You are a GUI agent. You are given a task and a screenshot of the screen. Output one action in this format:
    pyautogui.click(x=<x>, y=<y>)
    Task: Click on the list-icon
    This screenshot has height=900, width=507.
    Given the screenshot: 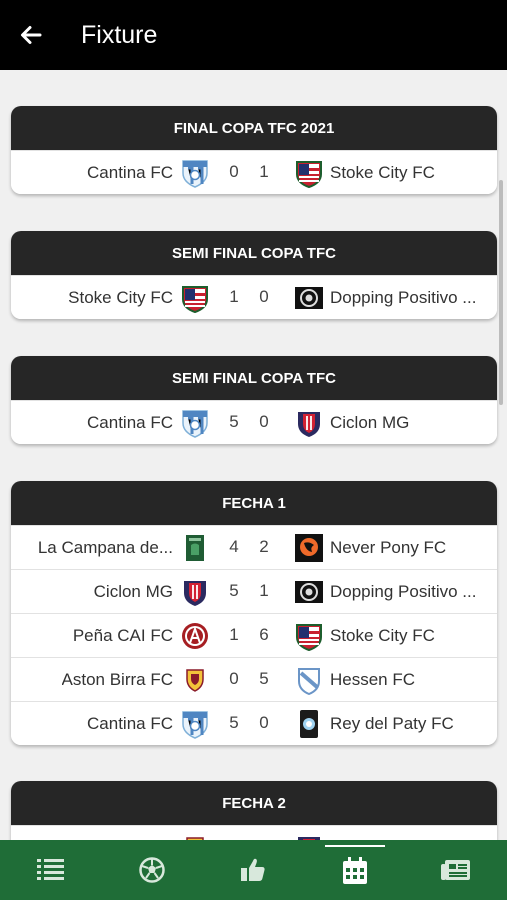 What is the action you would take?
    pyautogui.click(x=50, y=869)
    